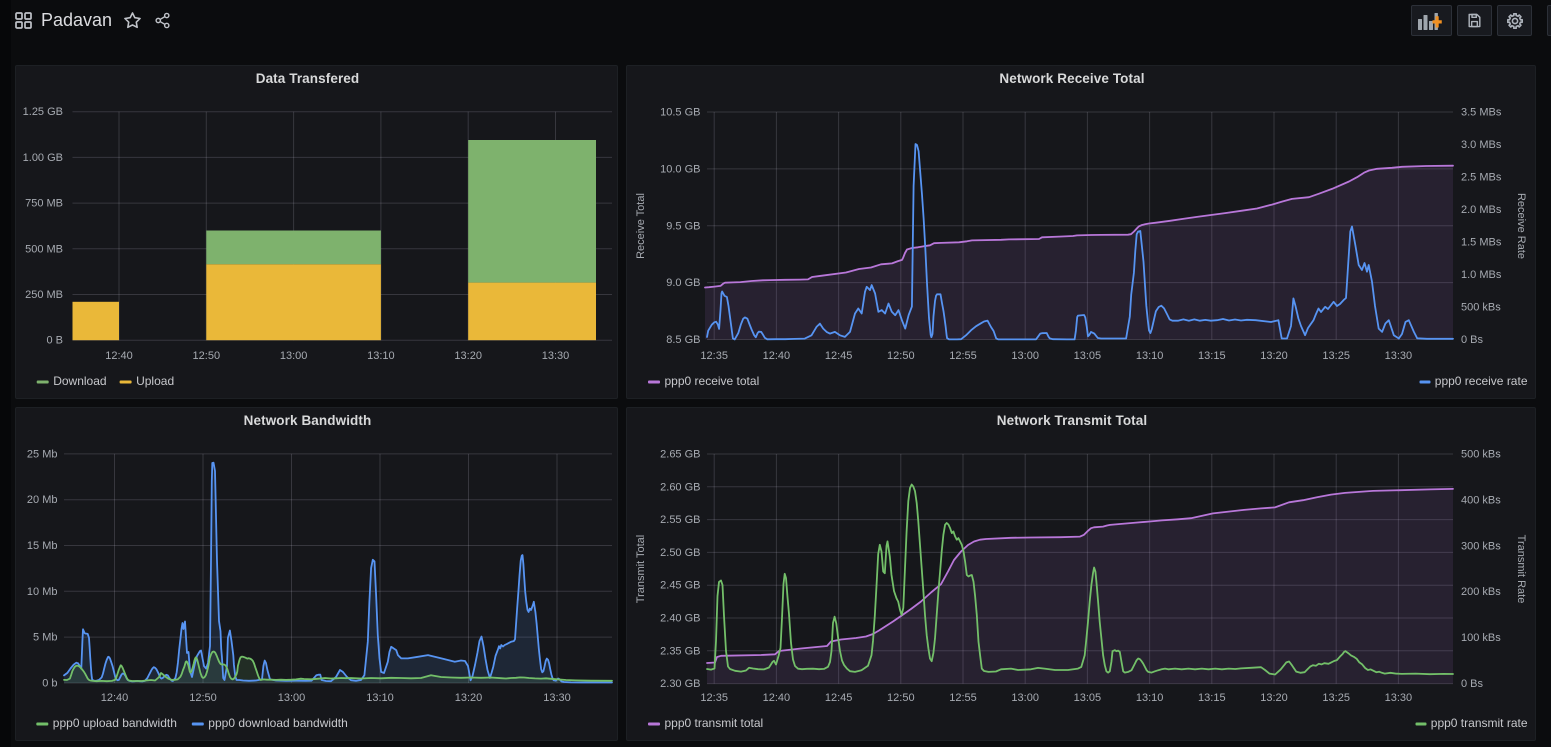 Image resolution: width=1551 pixels, height=747 pixels. I want to click on svg-text: 10.0 GB, so click(680, 169).